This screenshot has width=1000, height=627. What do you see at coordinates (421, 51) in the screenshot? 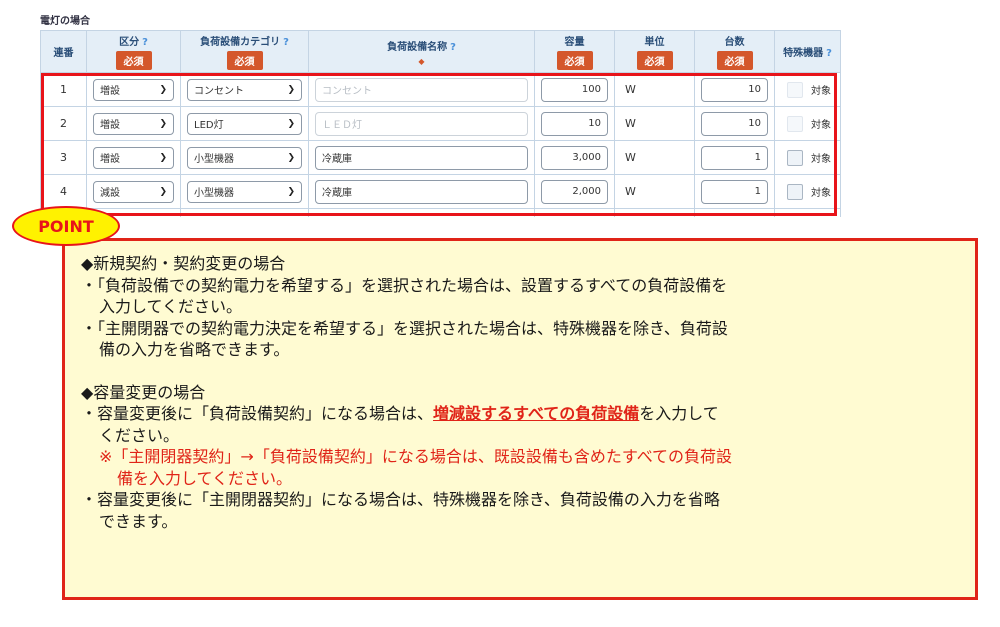
I see `col-header-name: 負荷設備名称? ◆` at bounding box center [421, 51].